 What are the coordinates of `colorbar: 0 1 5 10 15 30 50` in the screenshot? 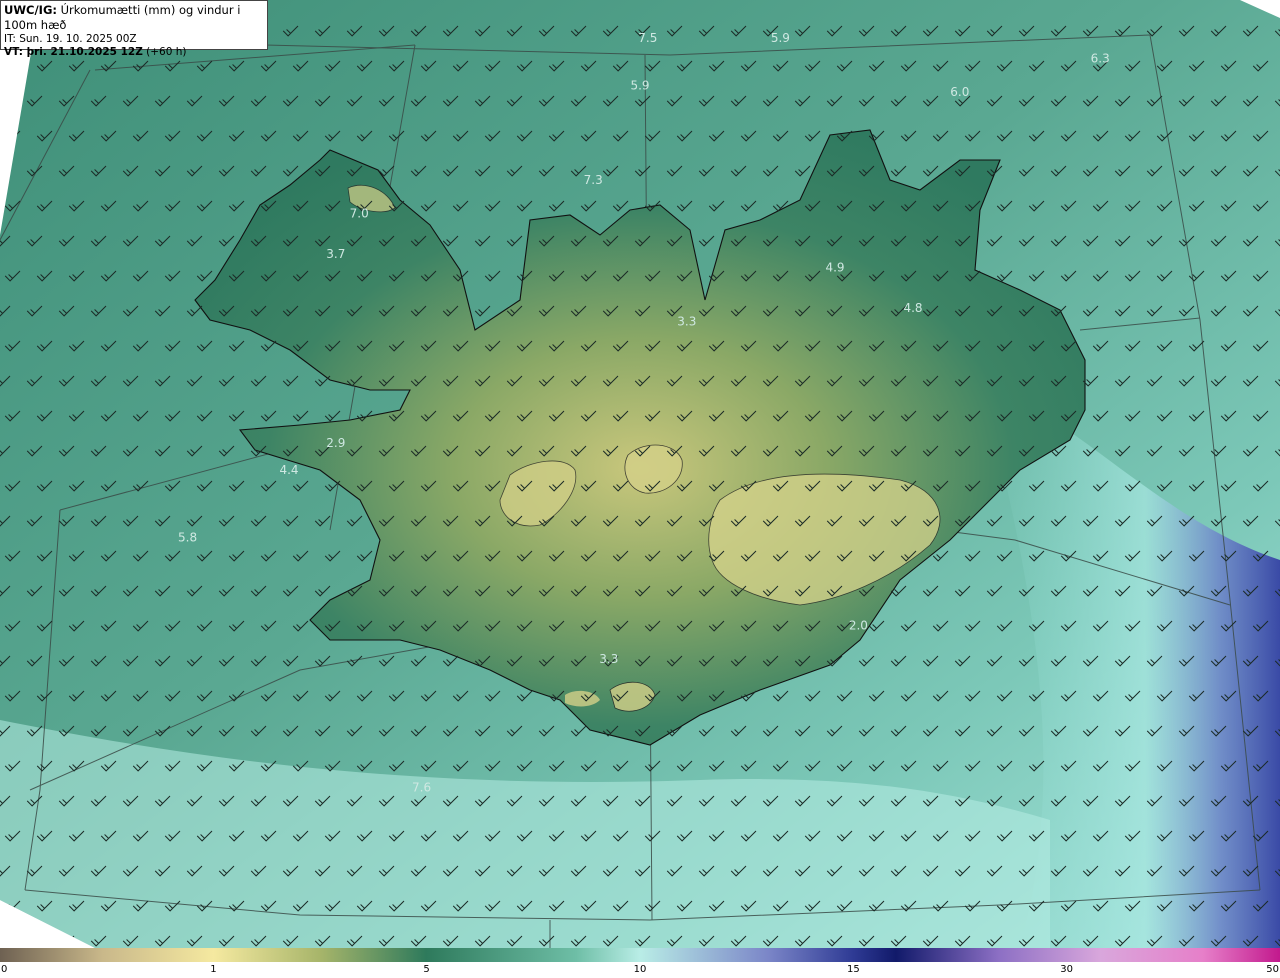 It's located at (640, 963).